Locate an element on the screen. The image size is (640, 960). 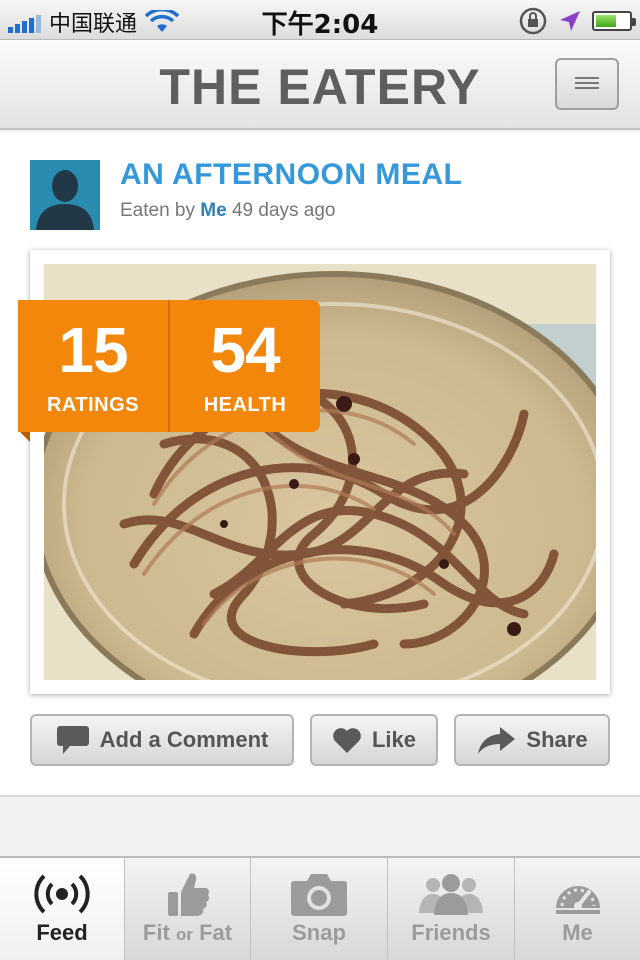
menu-button is located at coordinates (587, 84).